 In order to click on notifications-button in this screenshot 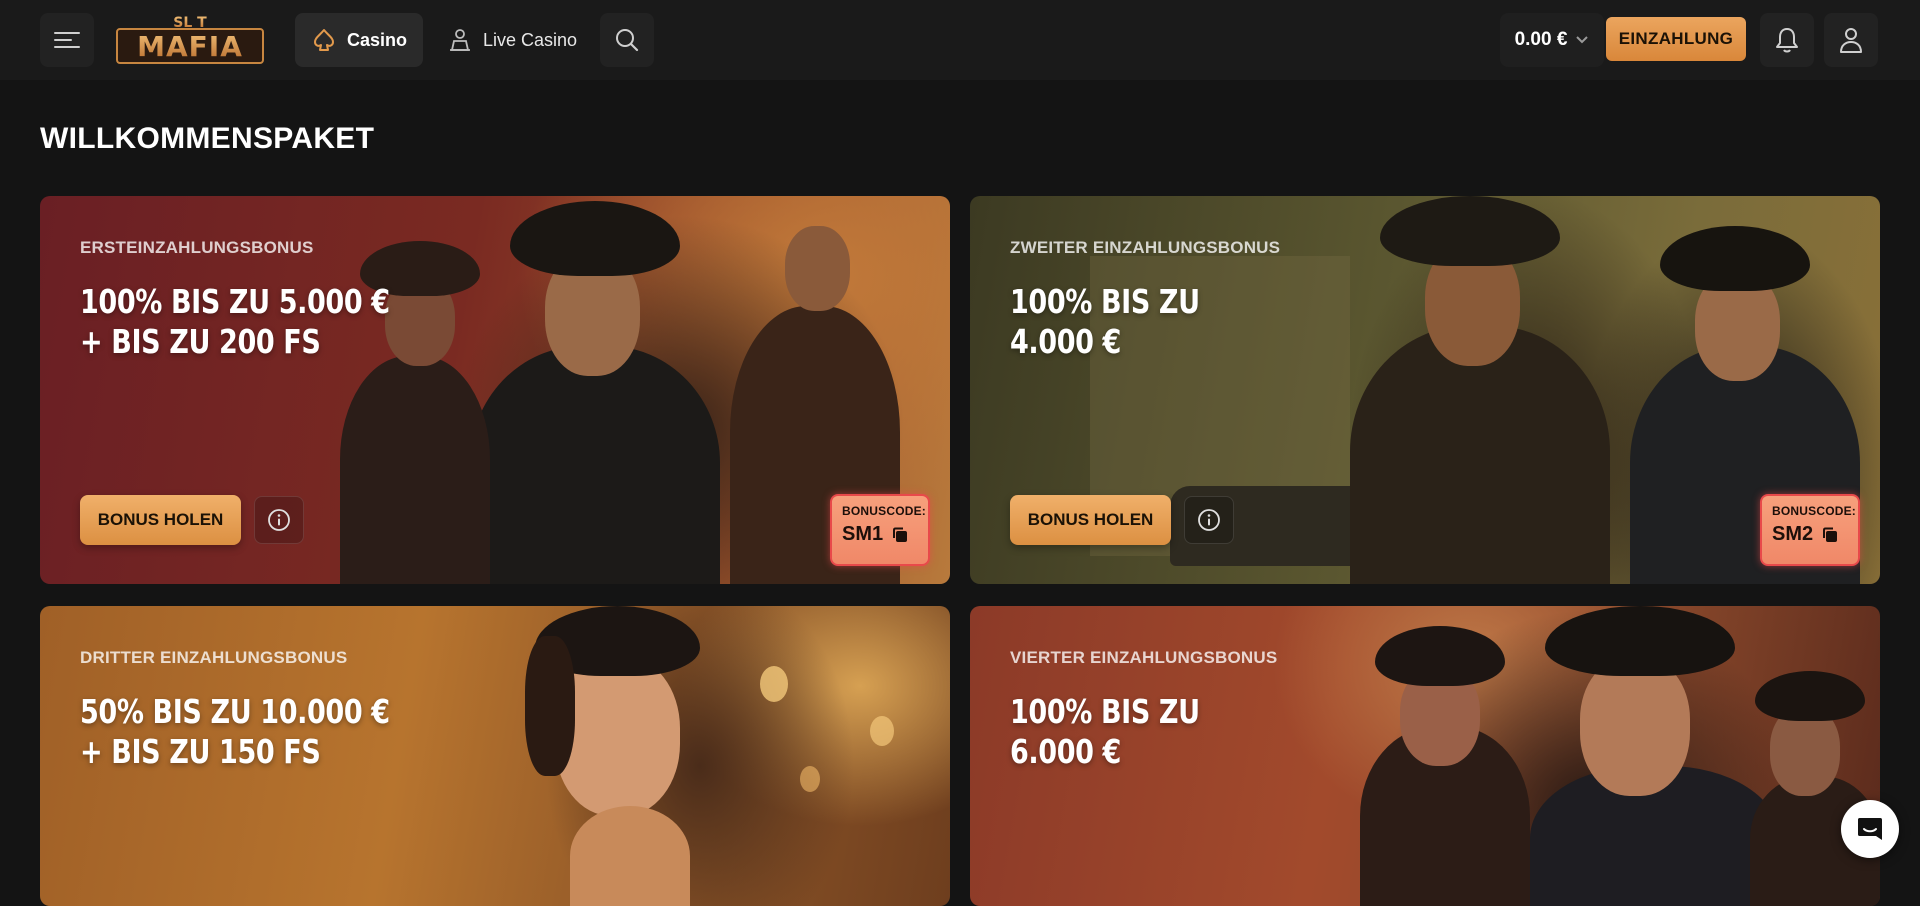, I will do `click(1787, 40)`.